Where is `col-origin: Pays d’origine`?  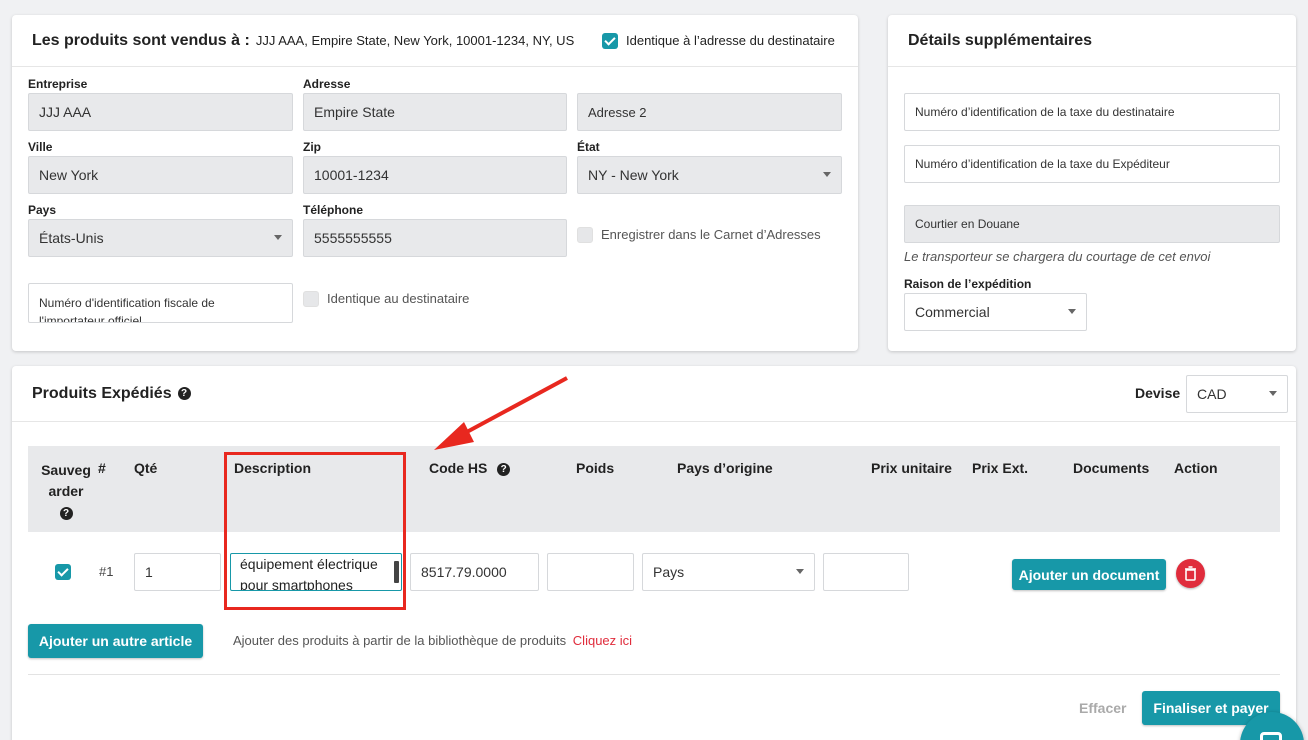 col-origin: Pays d’origine is located at coordinates (725, 468).